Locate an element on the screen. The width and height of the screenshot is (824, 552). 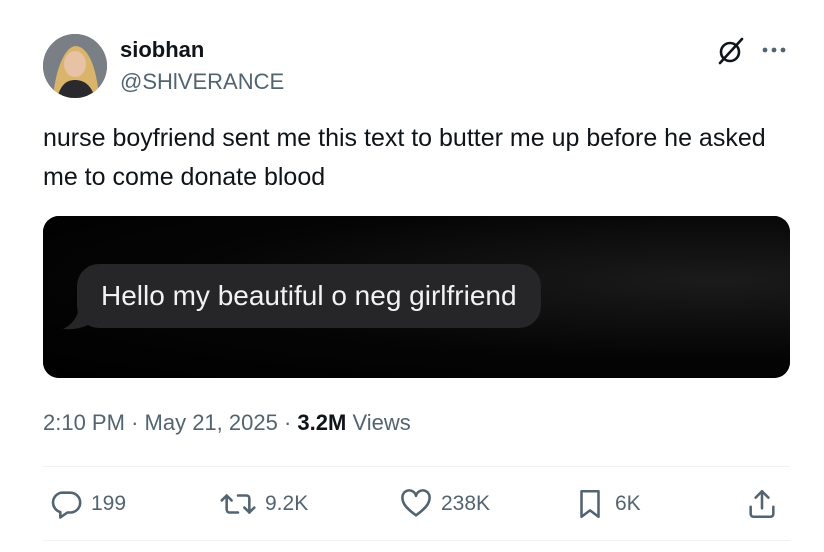
author-handle: @SHlVERANCE is located at coordinates (202, 82).